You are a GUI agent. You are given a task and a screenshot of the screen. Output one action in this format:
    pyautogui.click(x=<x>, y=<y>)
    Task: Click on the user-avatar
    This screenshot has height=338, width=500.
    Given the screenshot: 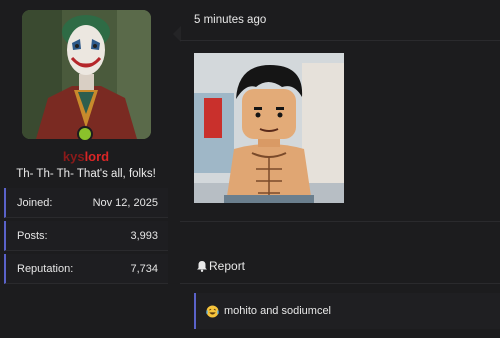 What is the action you would take?
    pyautogui.click(x=86, y=74)
    